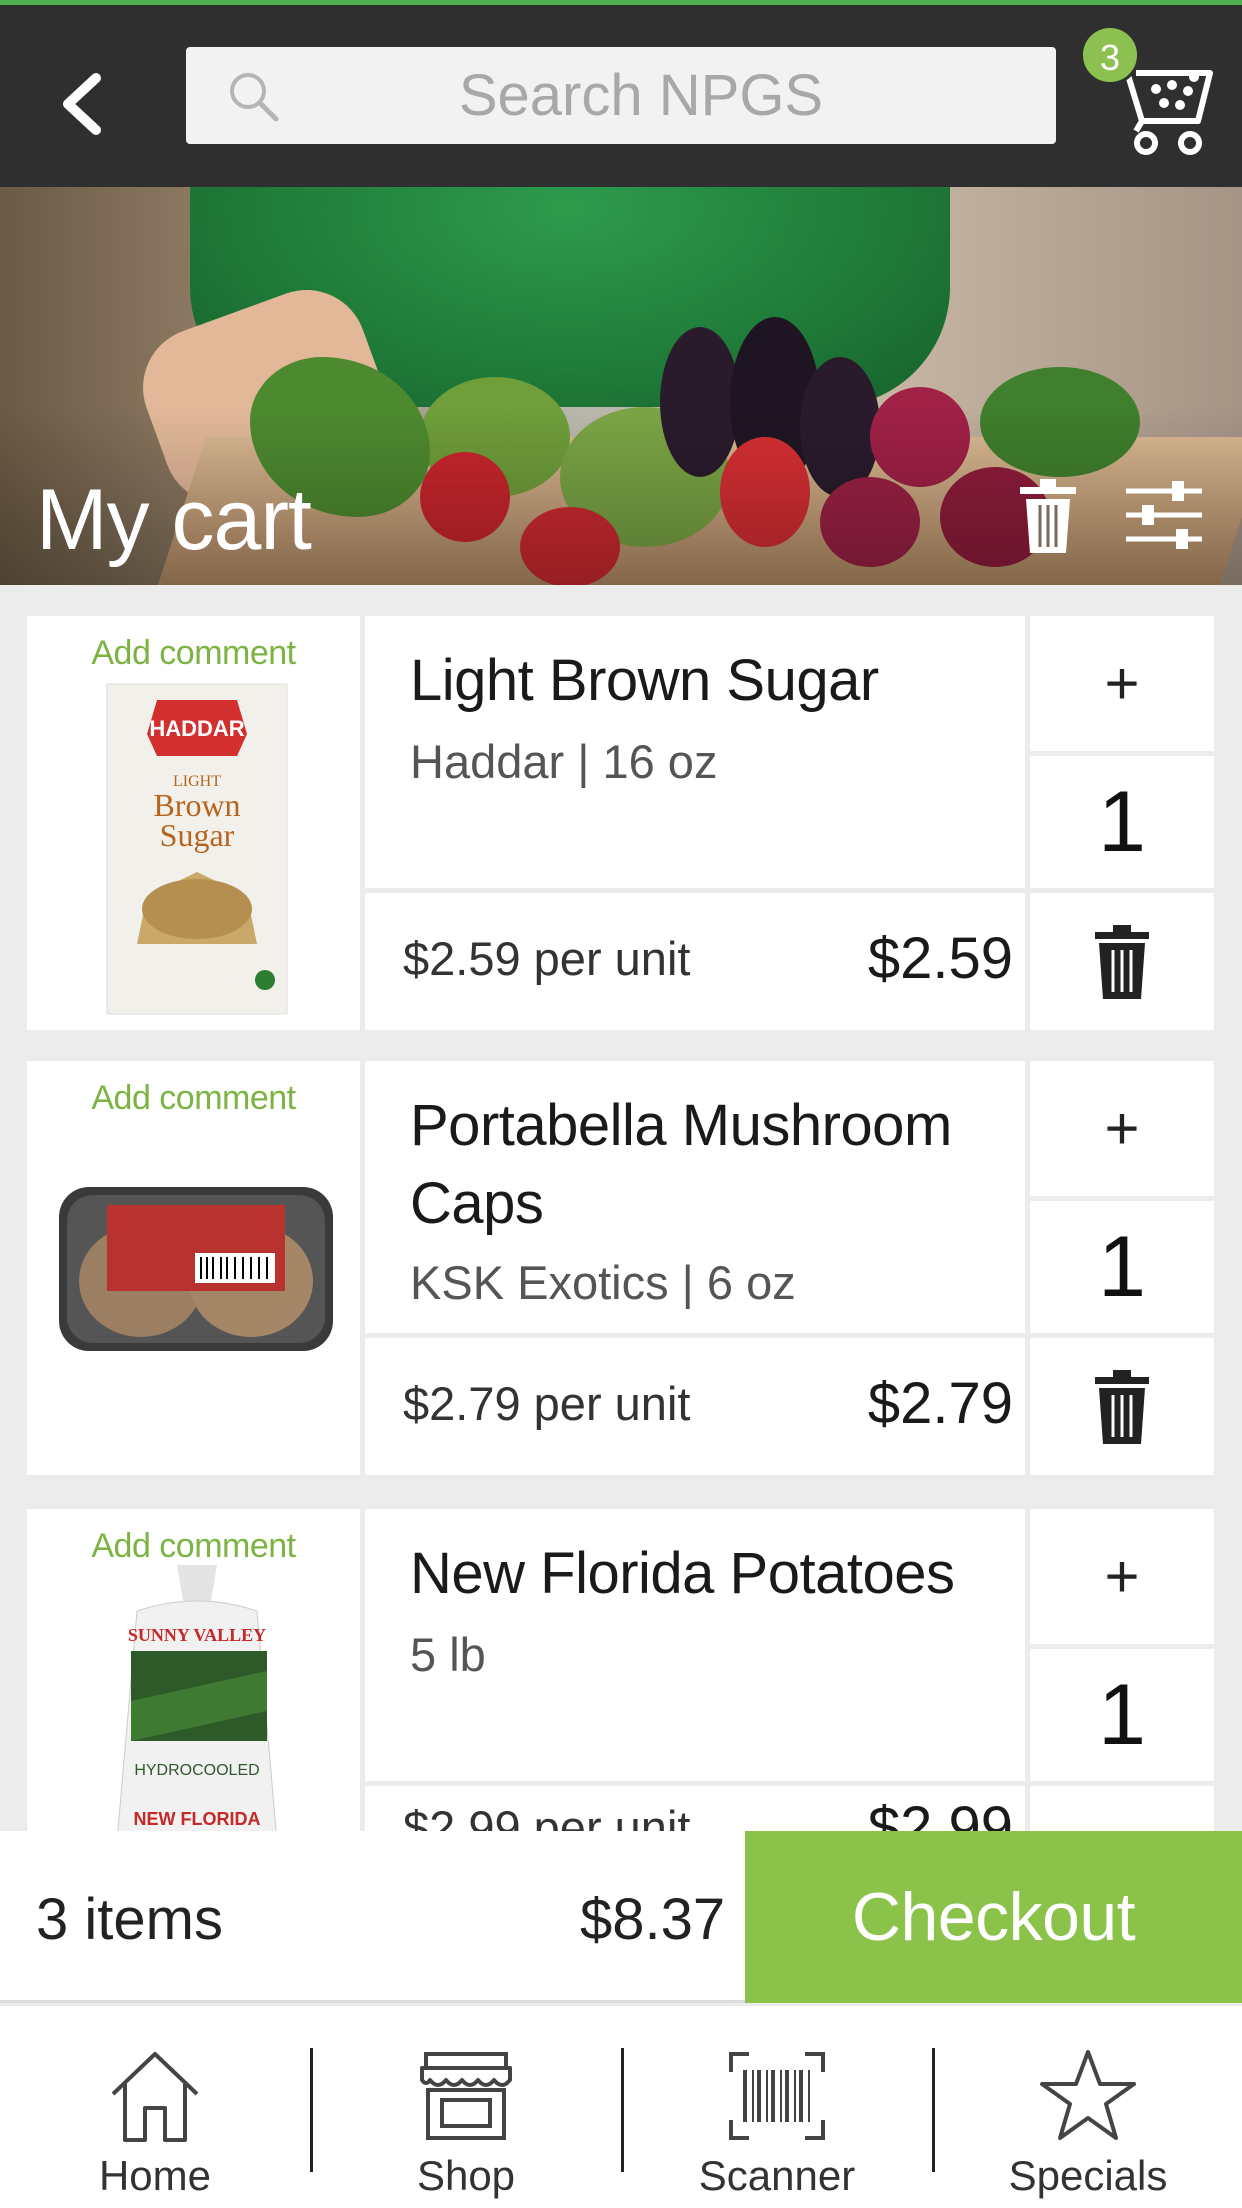  I want to click on nav-label: Scanner, so click(777, 2175).